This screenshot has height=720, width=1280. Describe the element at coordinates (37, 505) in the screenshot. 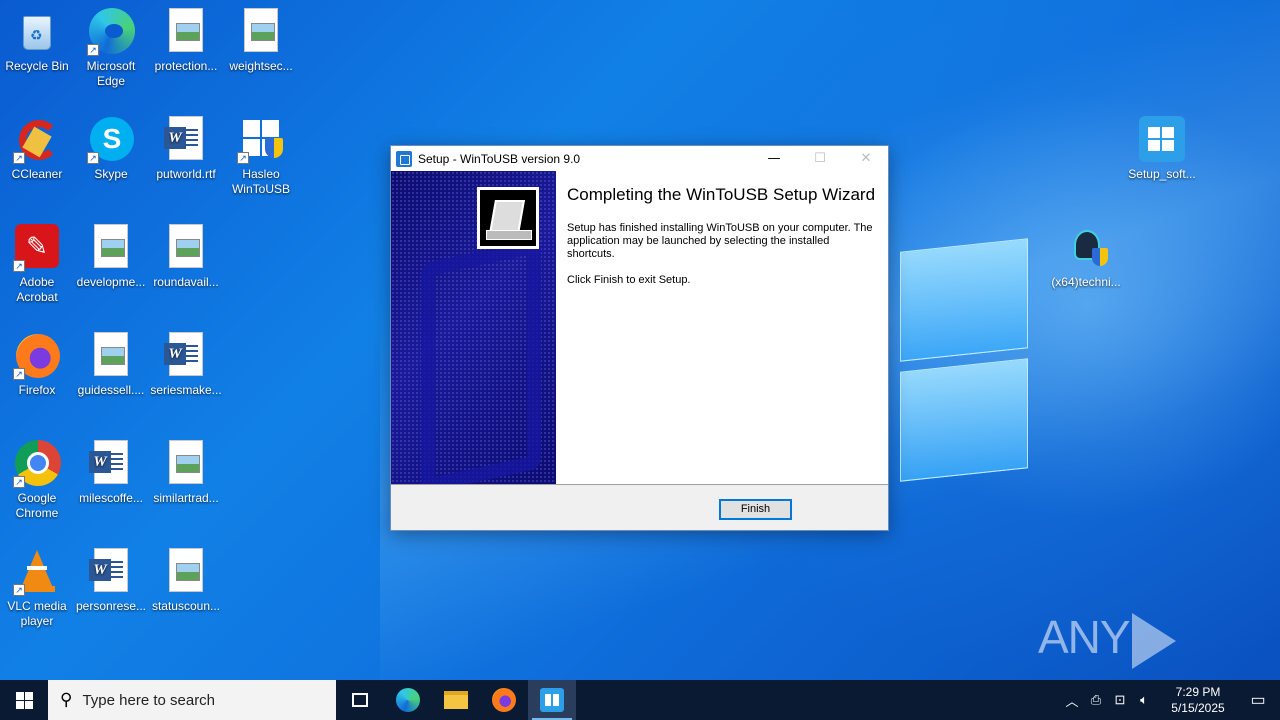

I see `desktop-icon-label: Google Chrome` at that location.